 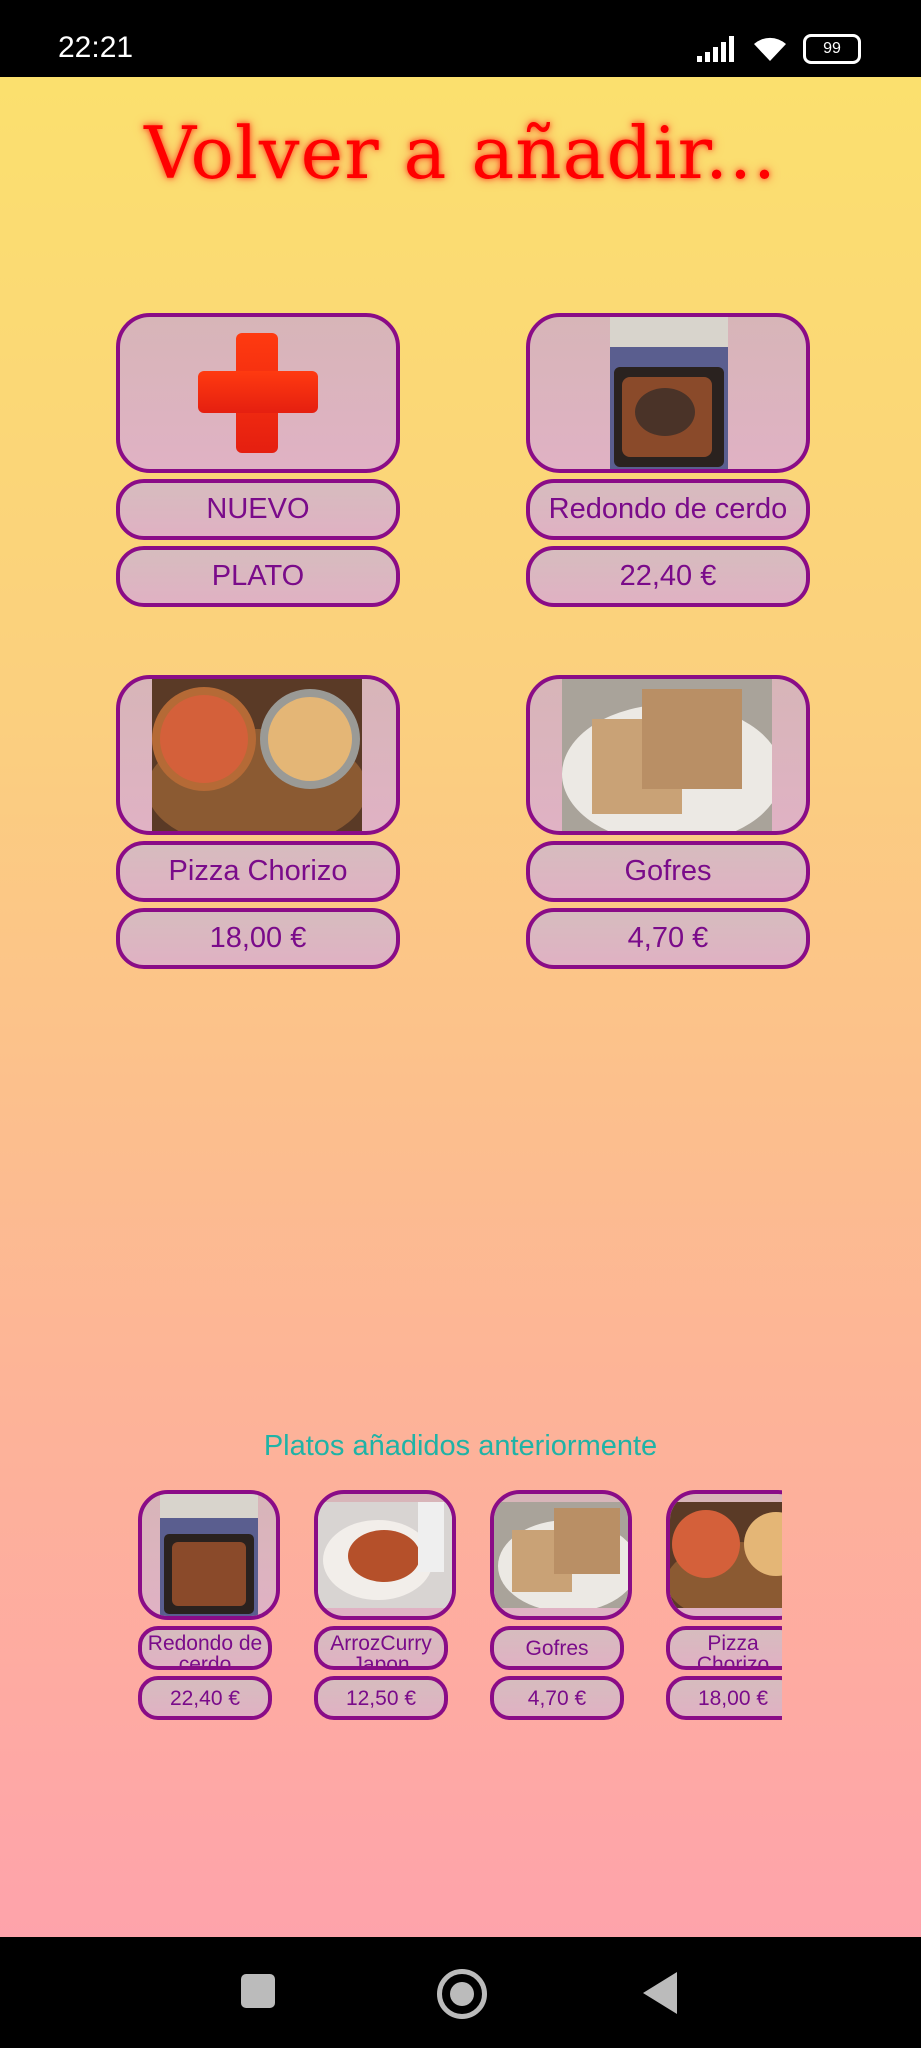 What do you see at coordinates (724, 1648) in the screenshot?
I see `mini-name: Pizza Chorizo` at bounding box center [724, 1648].